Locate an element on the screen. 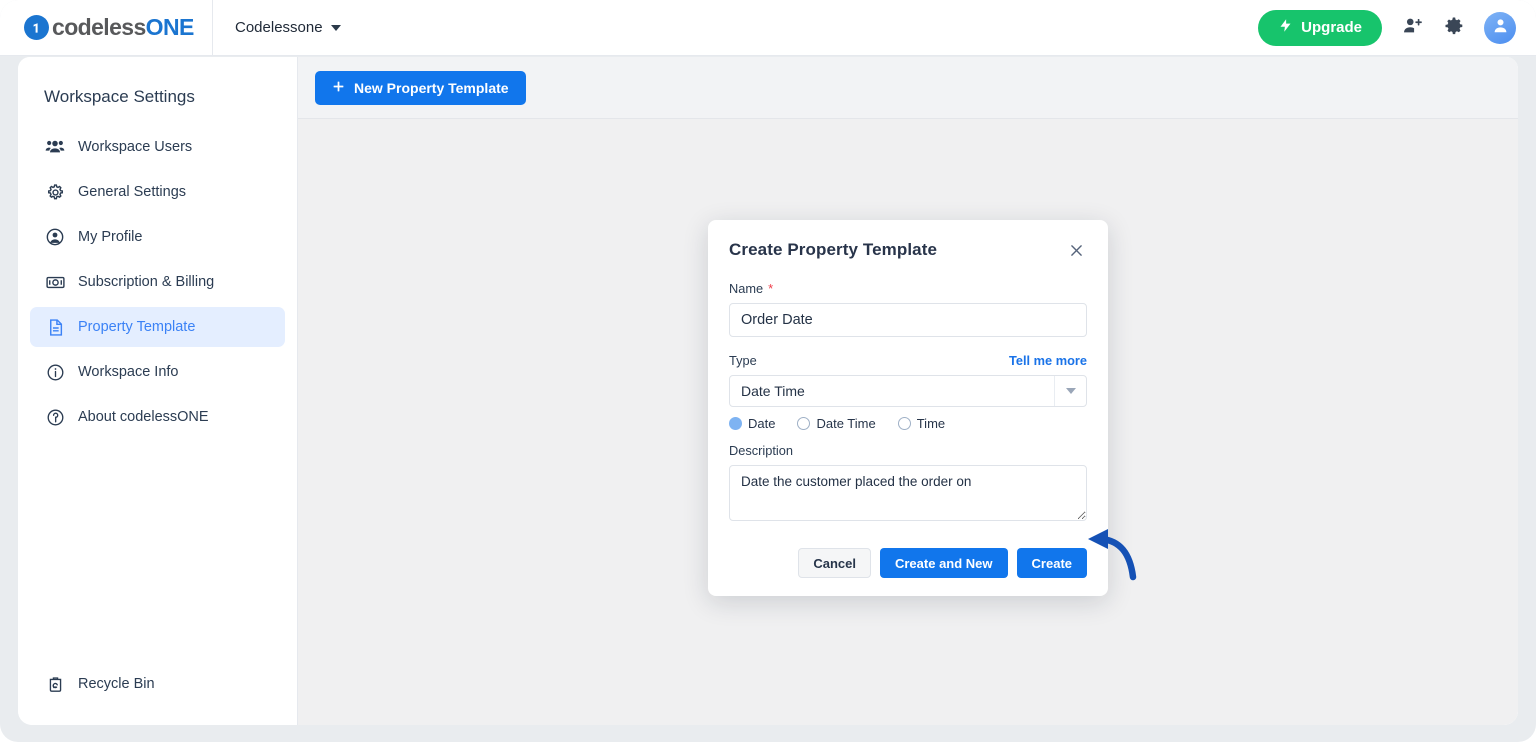  type-select: Date Time is located at coordinates (908, 391).